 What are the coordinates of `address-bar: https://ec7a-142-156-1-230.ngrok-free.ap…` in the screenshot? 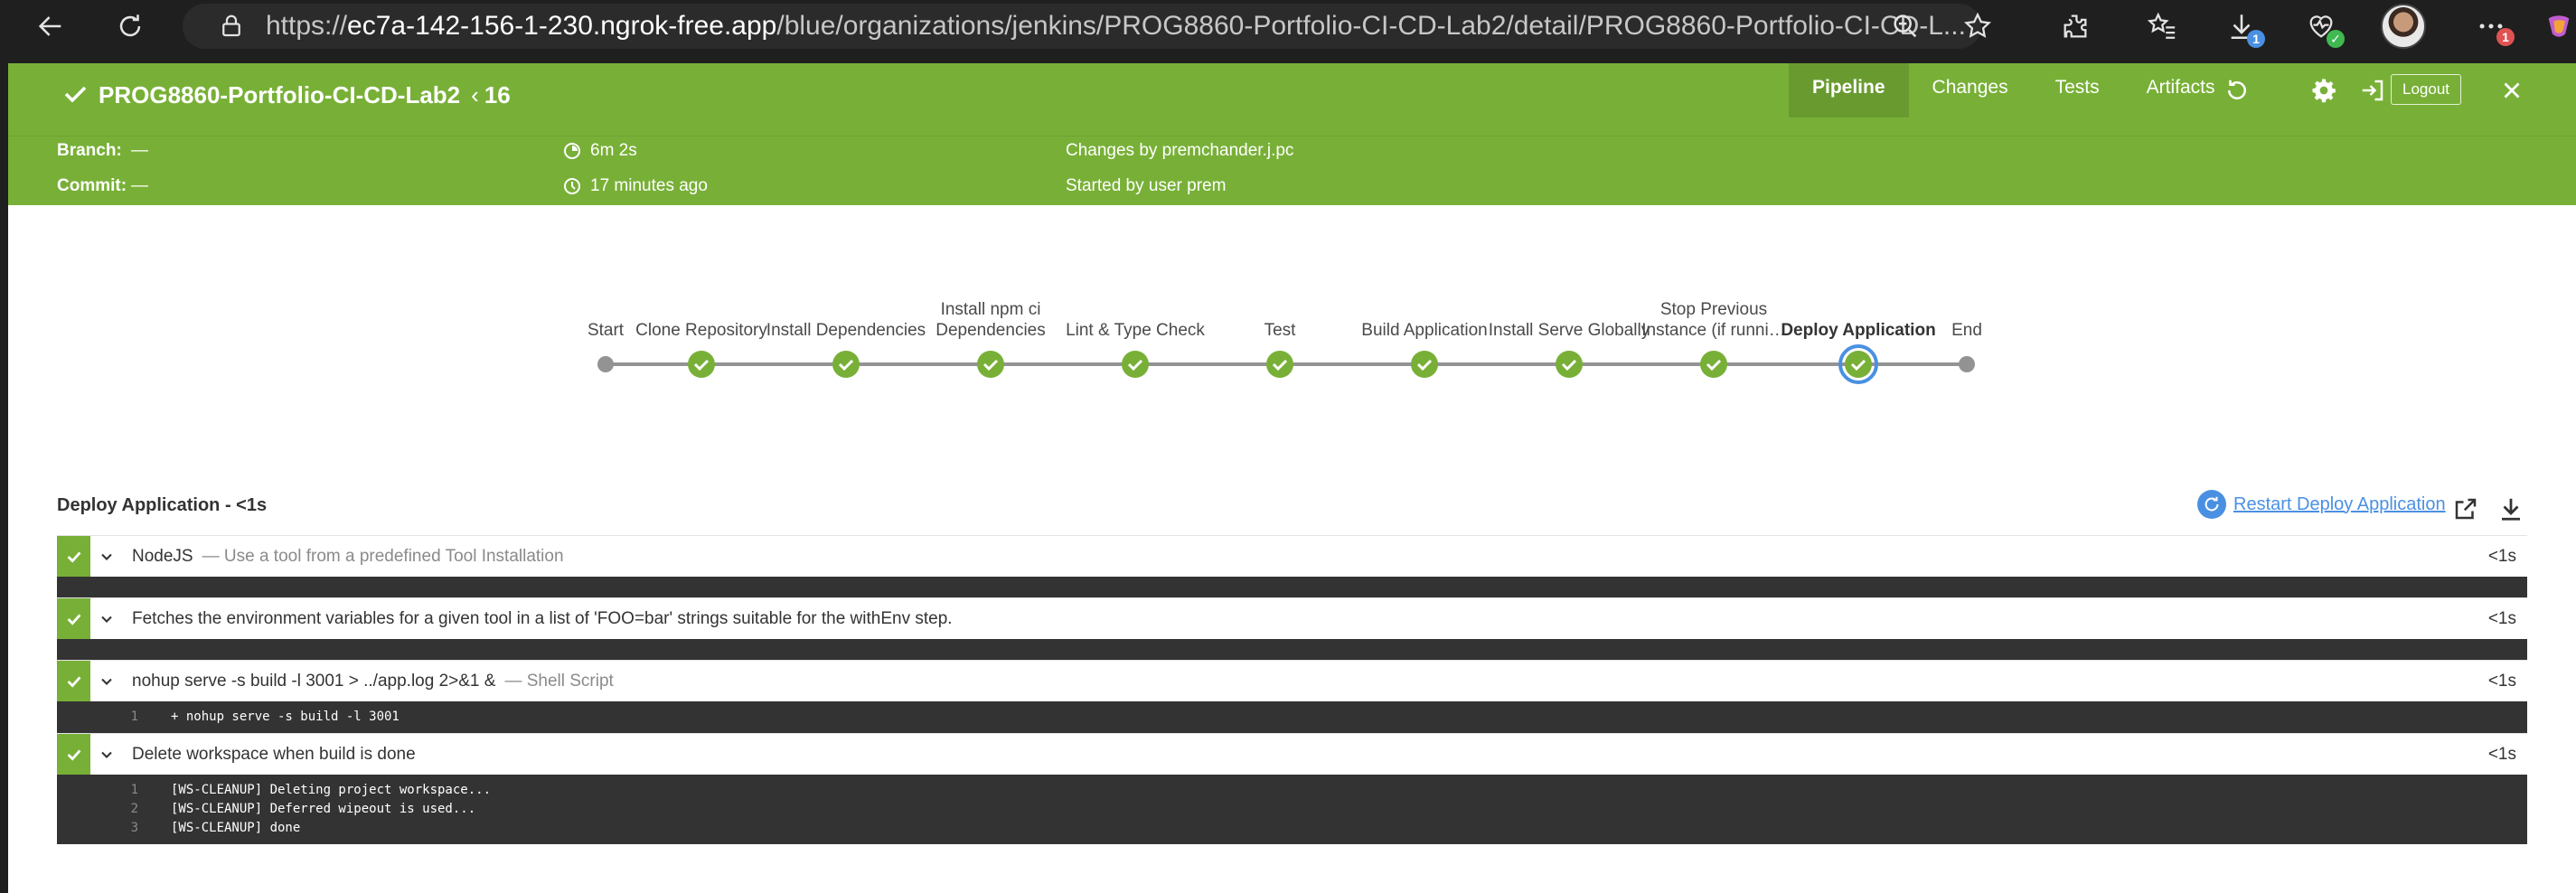 It's located at (1082, 27).